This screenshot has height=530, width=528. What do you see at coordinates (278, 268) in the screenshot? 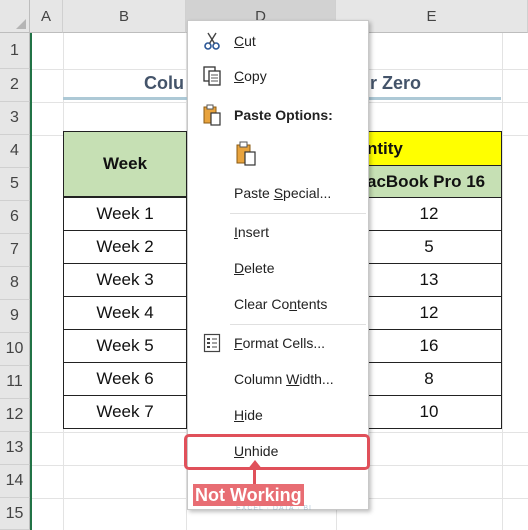
I see `menu-item-delete: Delete` at bounding box center [278, 268].